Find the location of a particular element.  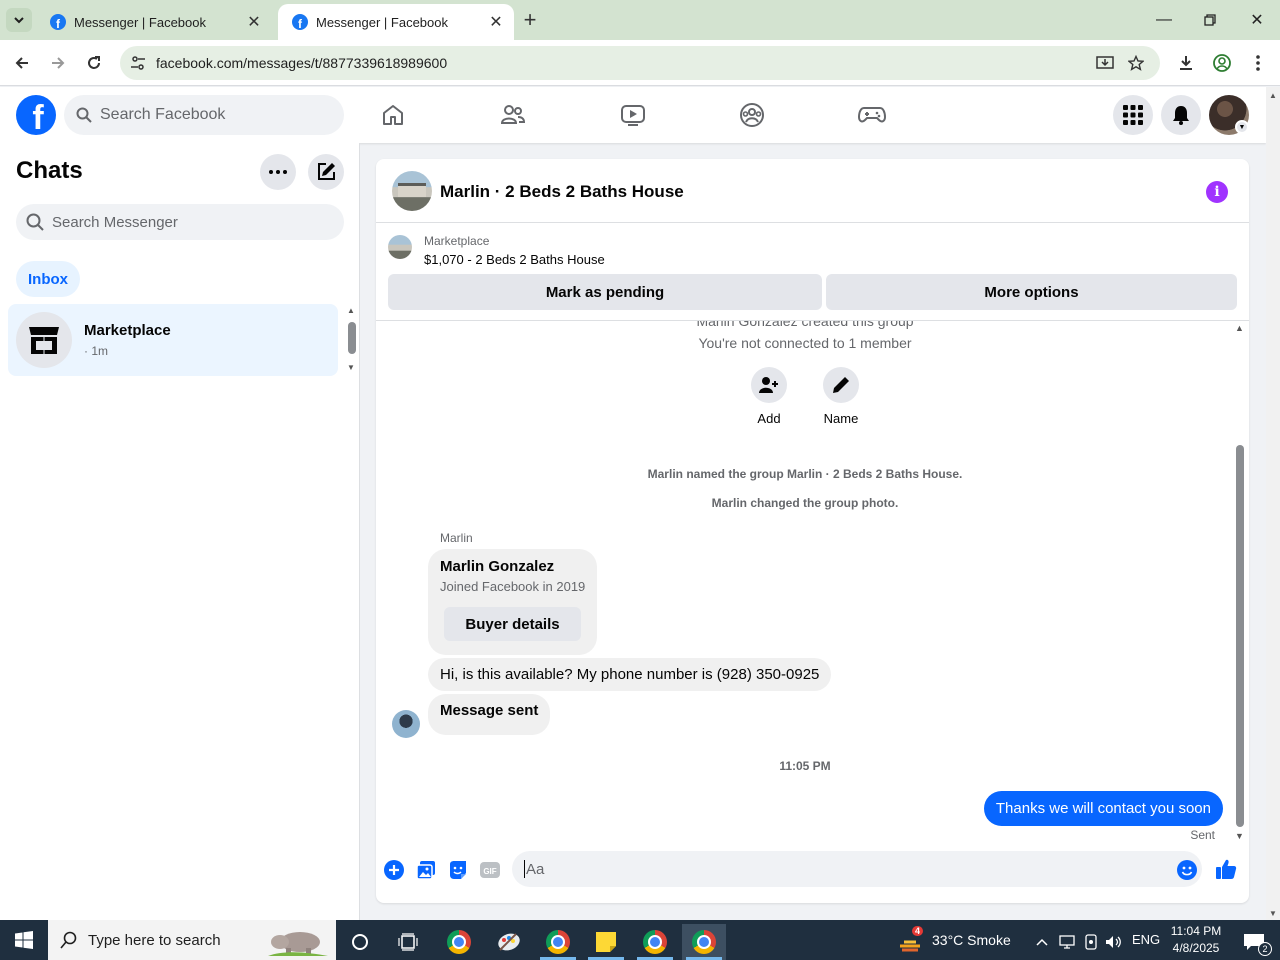

task-view-icon is located at coordinates (408, 942).